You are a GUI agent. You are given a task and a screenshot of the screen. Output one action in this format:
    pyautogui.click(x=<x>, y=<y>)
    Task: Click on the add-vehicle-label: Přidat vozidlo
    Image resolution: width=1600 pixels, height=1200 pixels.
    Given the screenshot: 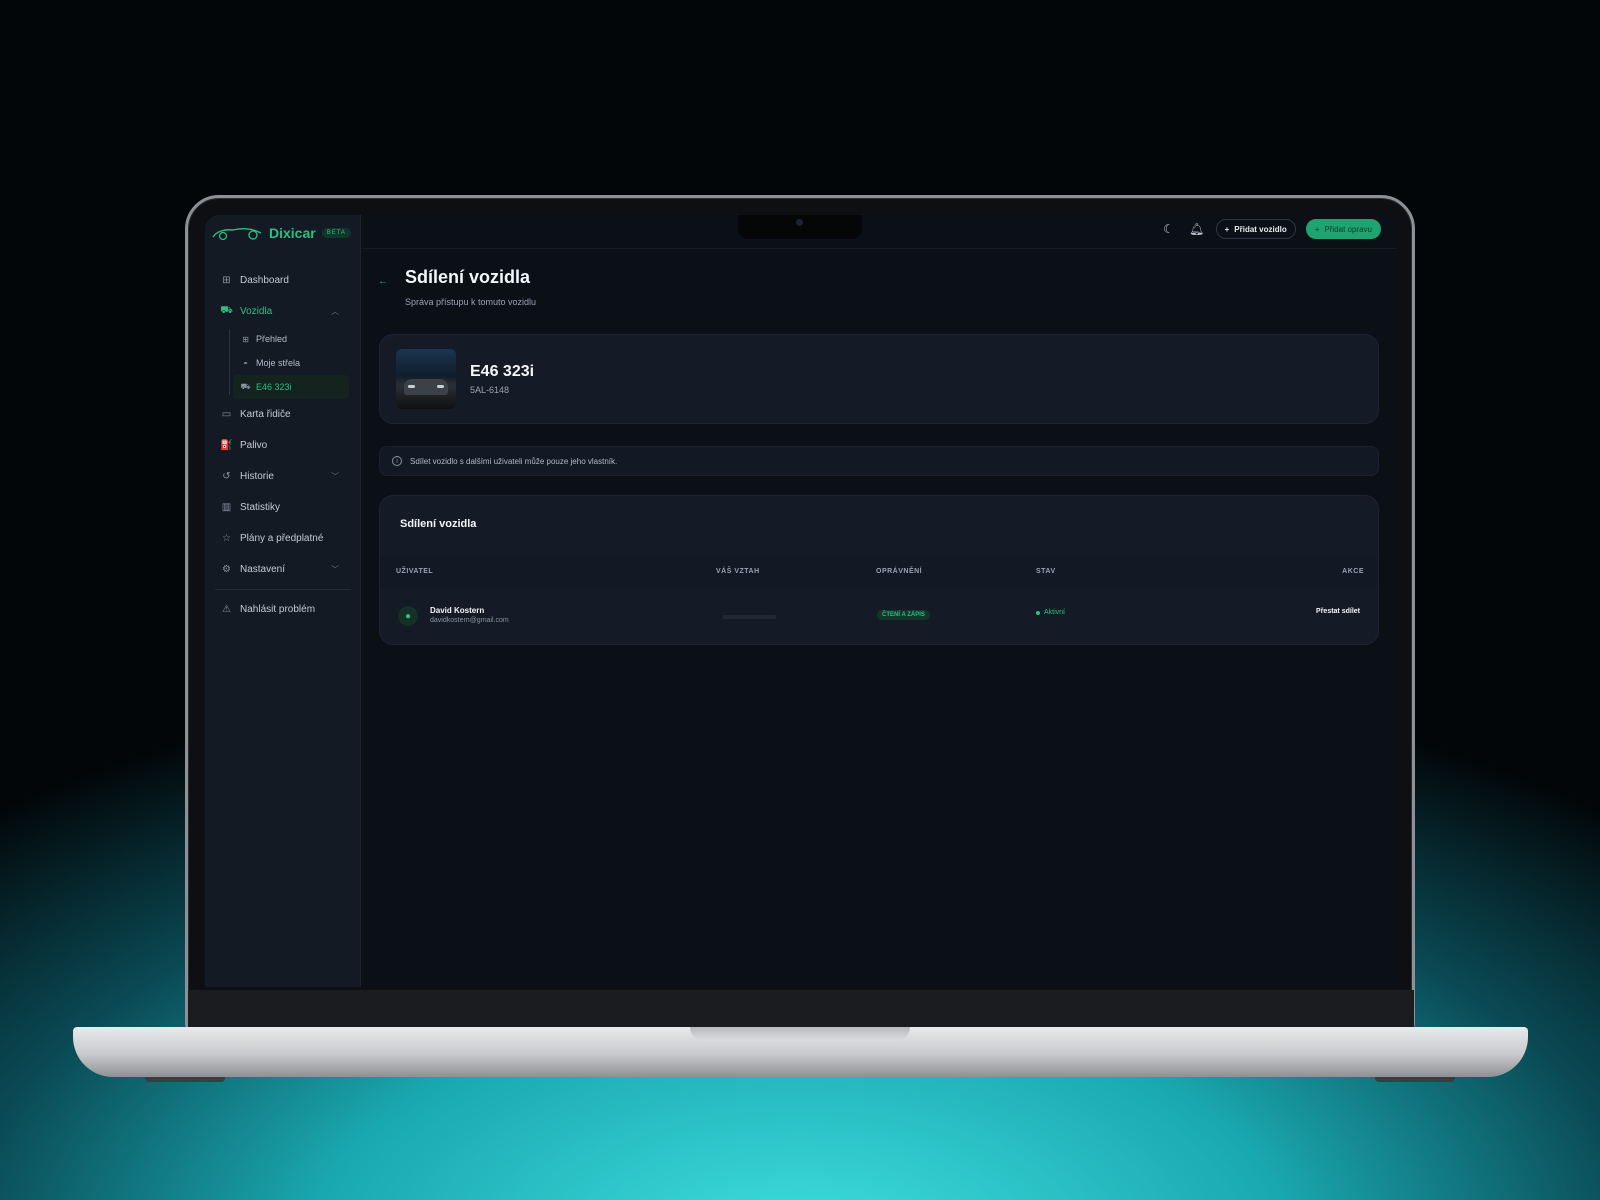 What is the action you would take?
    pyautogui.click(x=1260, y=229)
    